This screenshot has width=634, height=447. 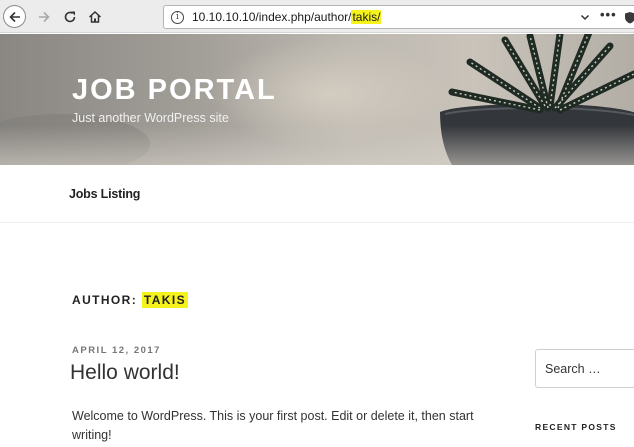 I want to click on forward-button, so click(x=43, y=16).